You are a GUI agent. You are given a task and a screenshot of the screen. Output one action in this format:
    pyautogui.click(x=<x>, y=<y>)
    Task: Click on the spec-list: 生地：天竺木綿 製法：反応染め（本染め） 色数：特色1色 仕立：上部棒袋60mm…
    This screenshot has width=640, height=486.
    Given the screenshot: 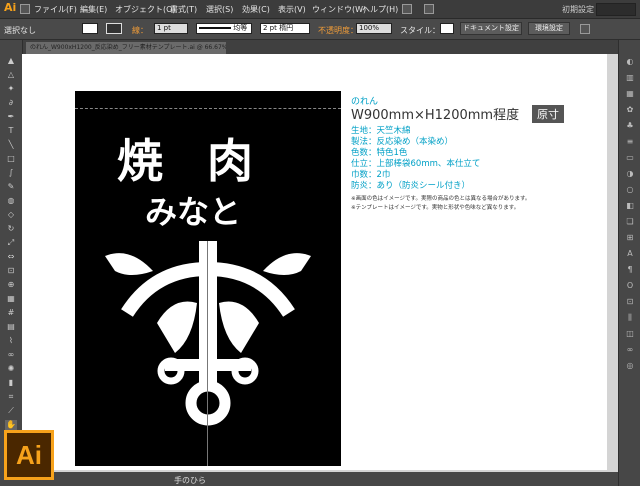 What is the action you would take?
    pyautogui.click(x=415, y=159)
    